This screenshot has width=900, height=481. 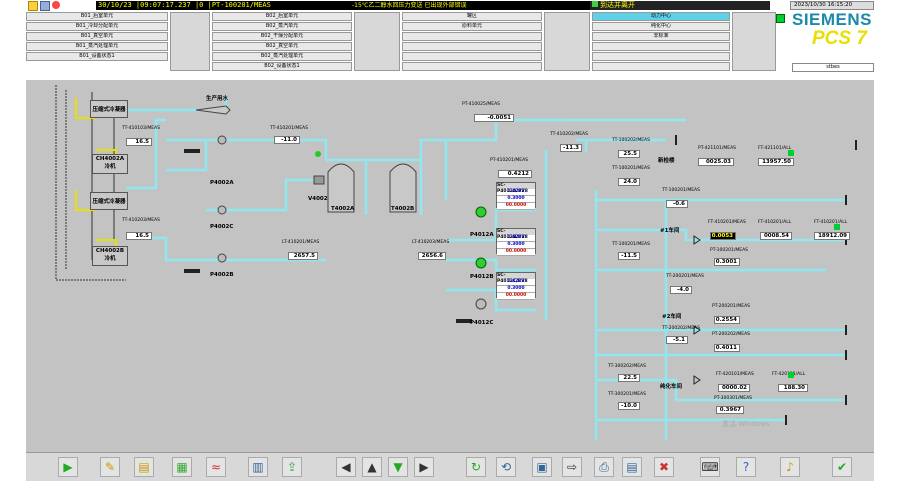 What do you see at coordinates (97, 46) in the screenshot?
I see `group-b01-4: B01_蒸汽处理单元` at bounding box center [97, 46].